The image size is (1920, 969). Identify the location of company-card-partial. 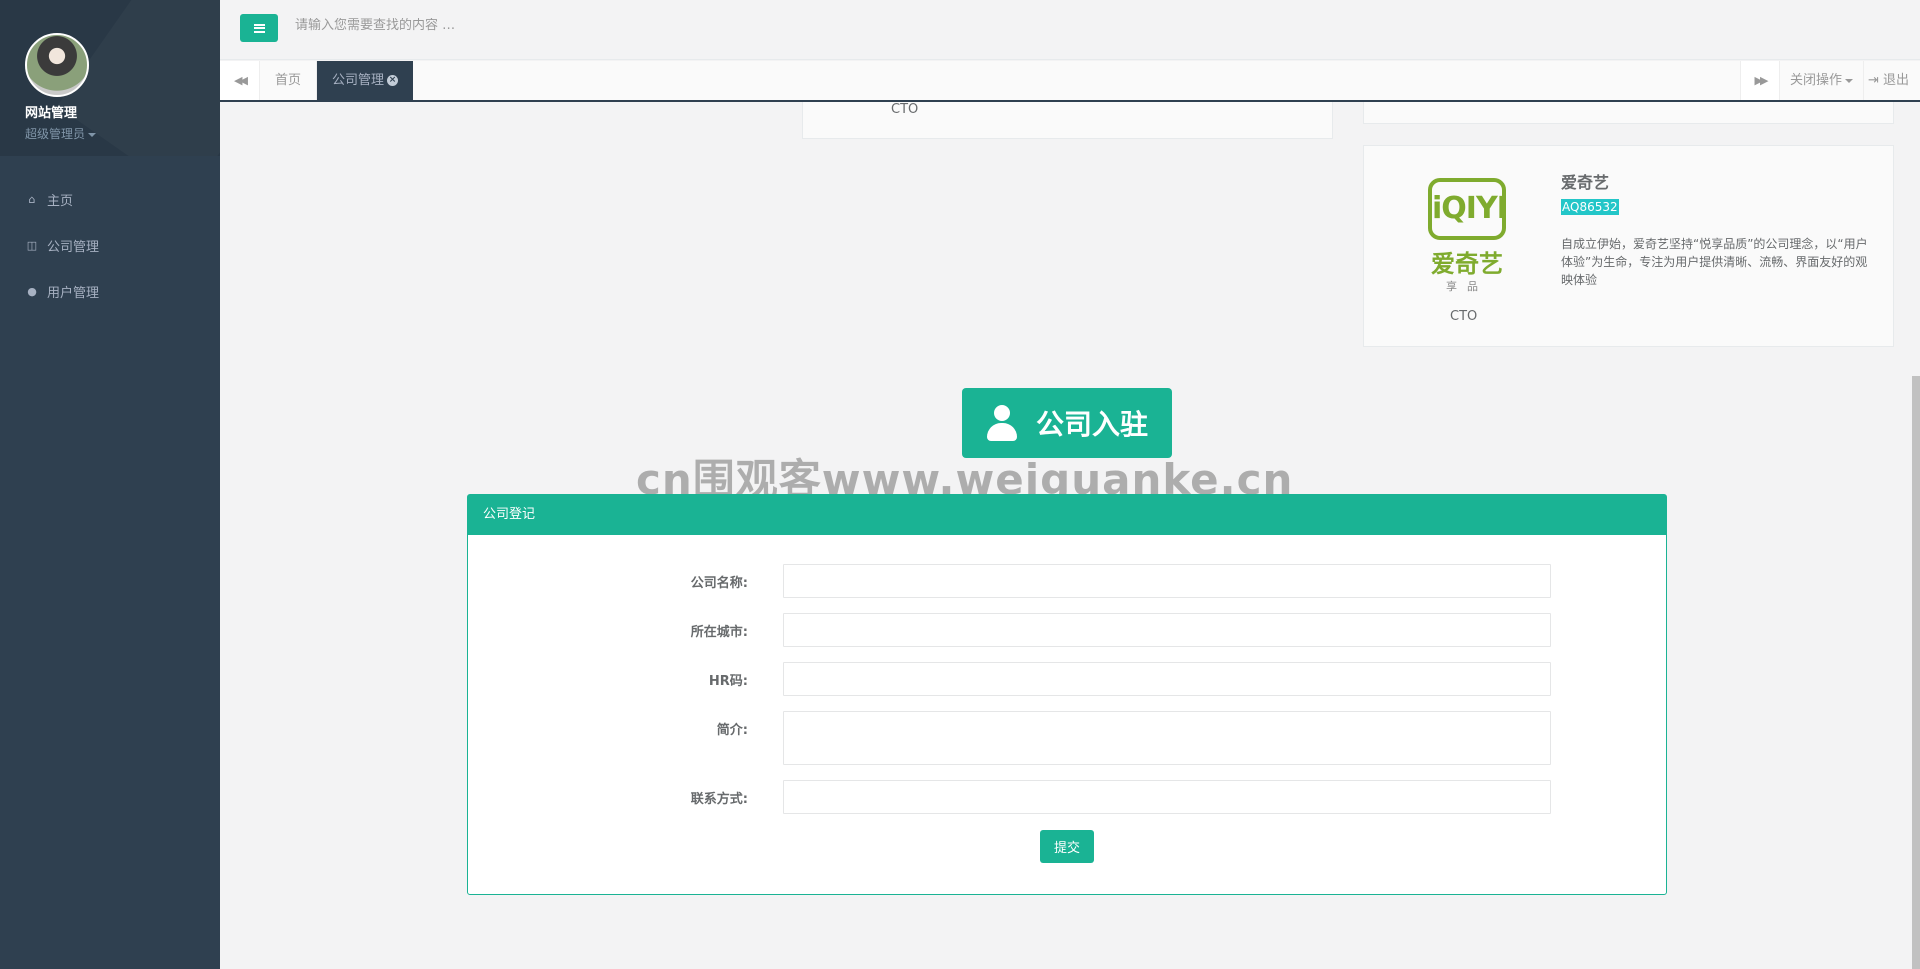
(1628, 113).